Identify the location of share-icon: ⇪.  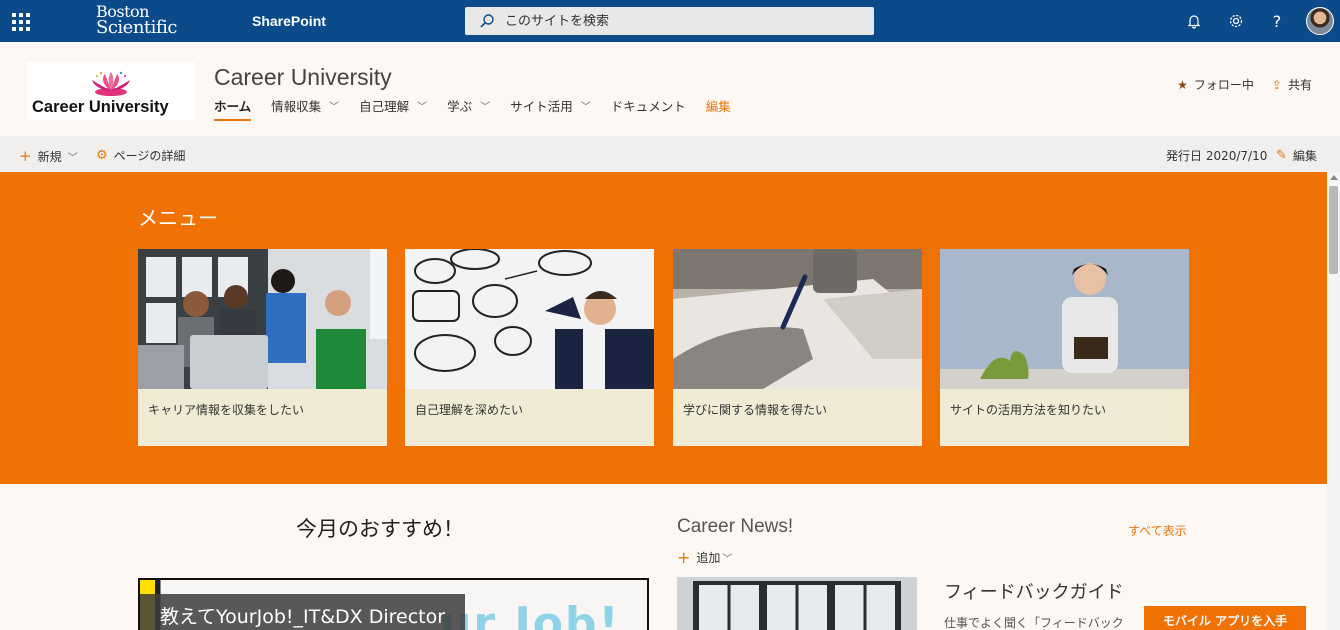
(1276, 85).